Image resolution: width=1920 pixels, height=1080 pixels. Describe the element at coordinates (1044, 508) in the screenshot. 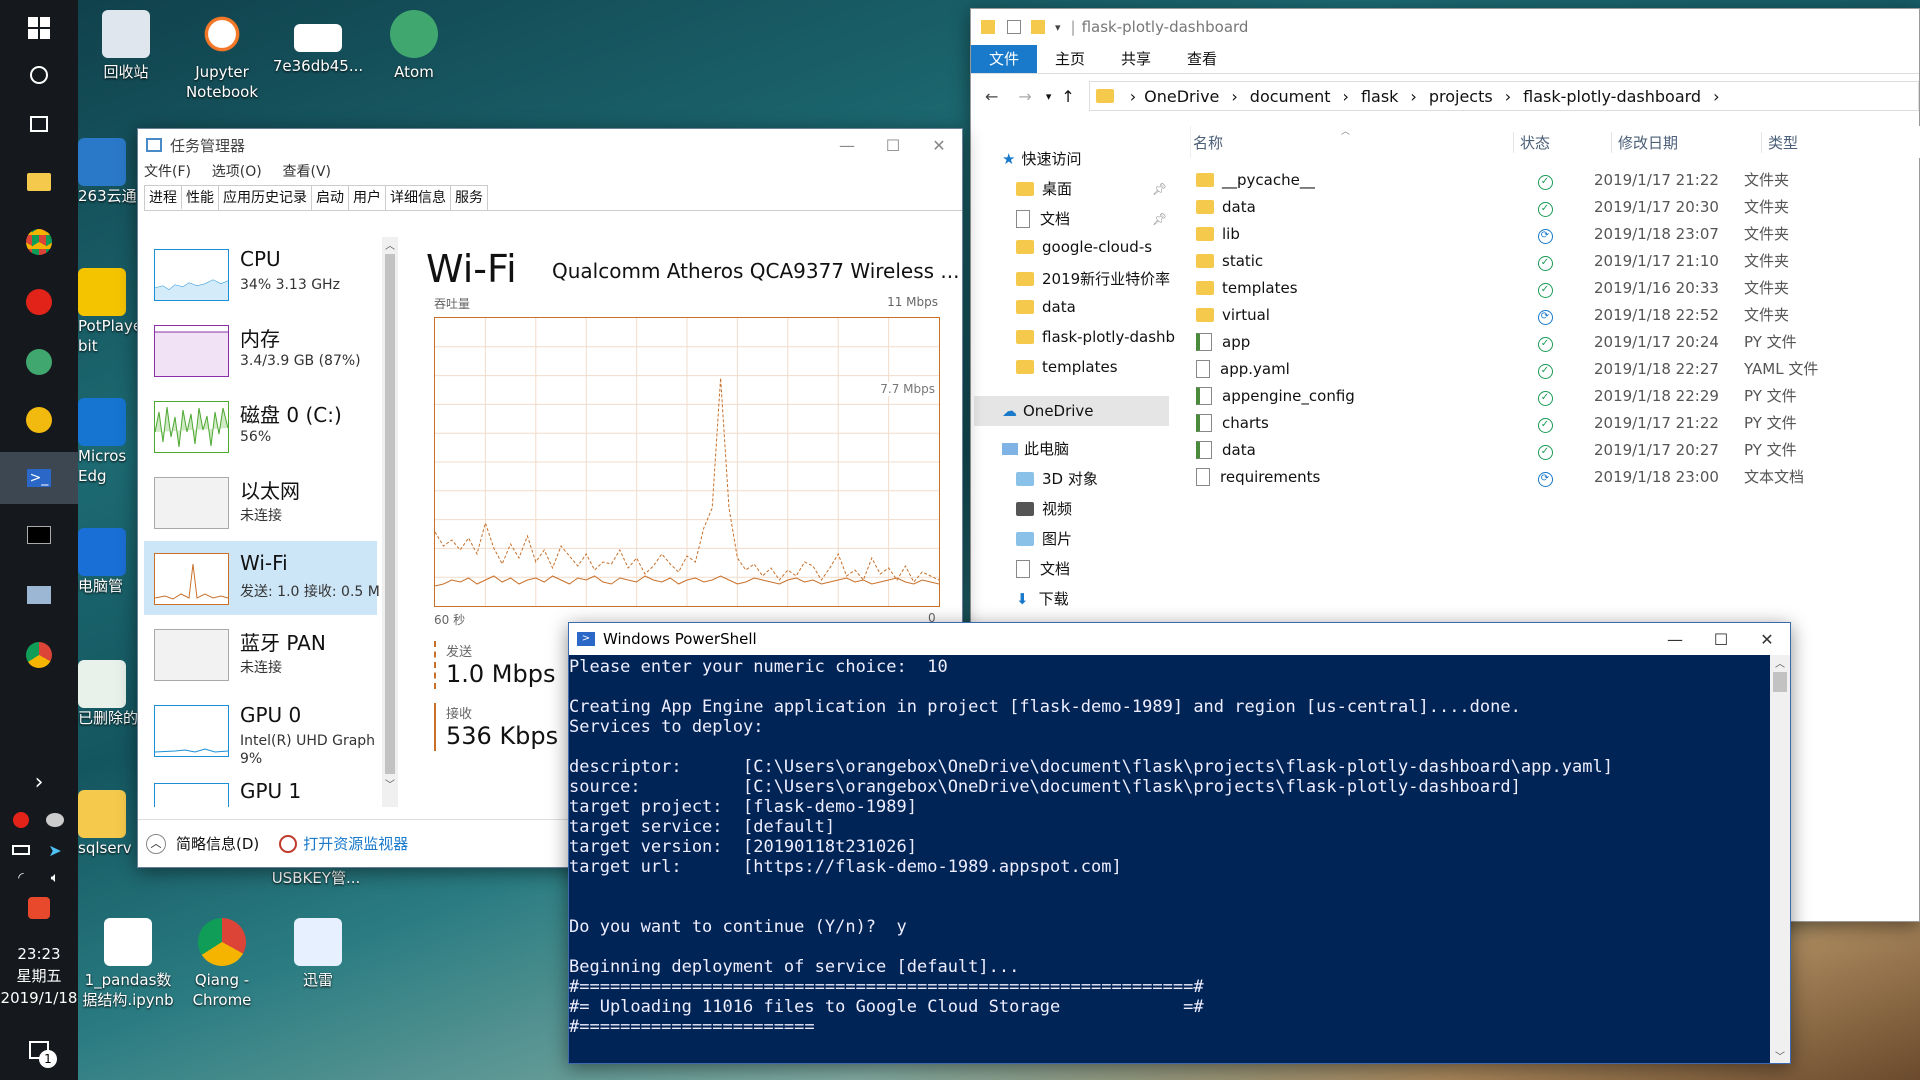

I see `nav-videos: 视频` at that location.